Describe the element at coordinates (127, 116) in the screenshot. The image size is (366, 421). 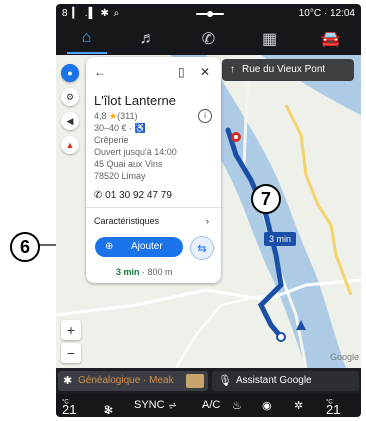
I see `review-count: (311)` at that location.